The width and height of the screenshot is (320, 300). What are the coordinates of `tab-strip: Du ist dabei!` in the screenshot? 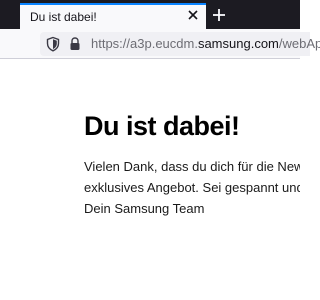 It's located at (150, 14).